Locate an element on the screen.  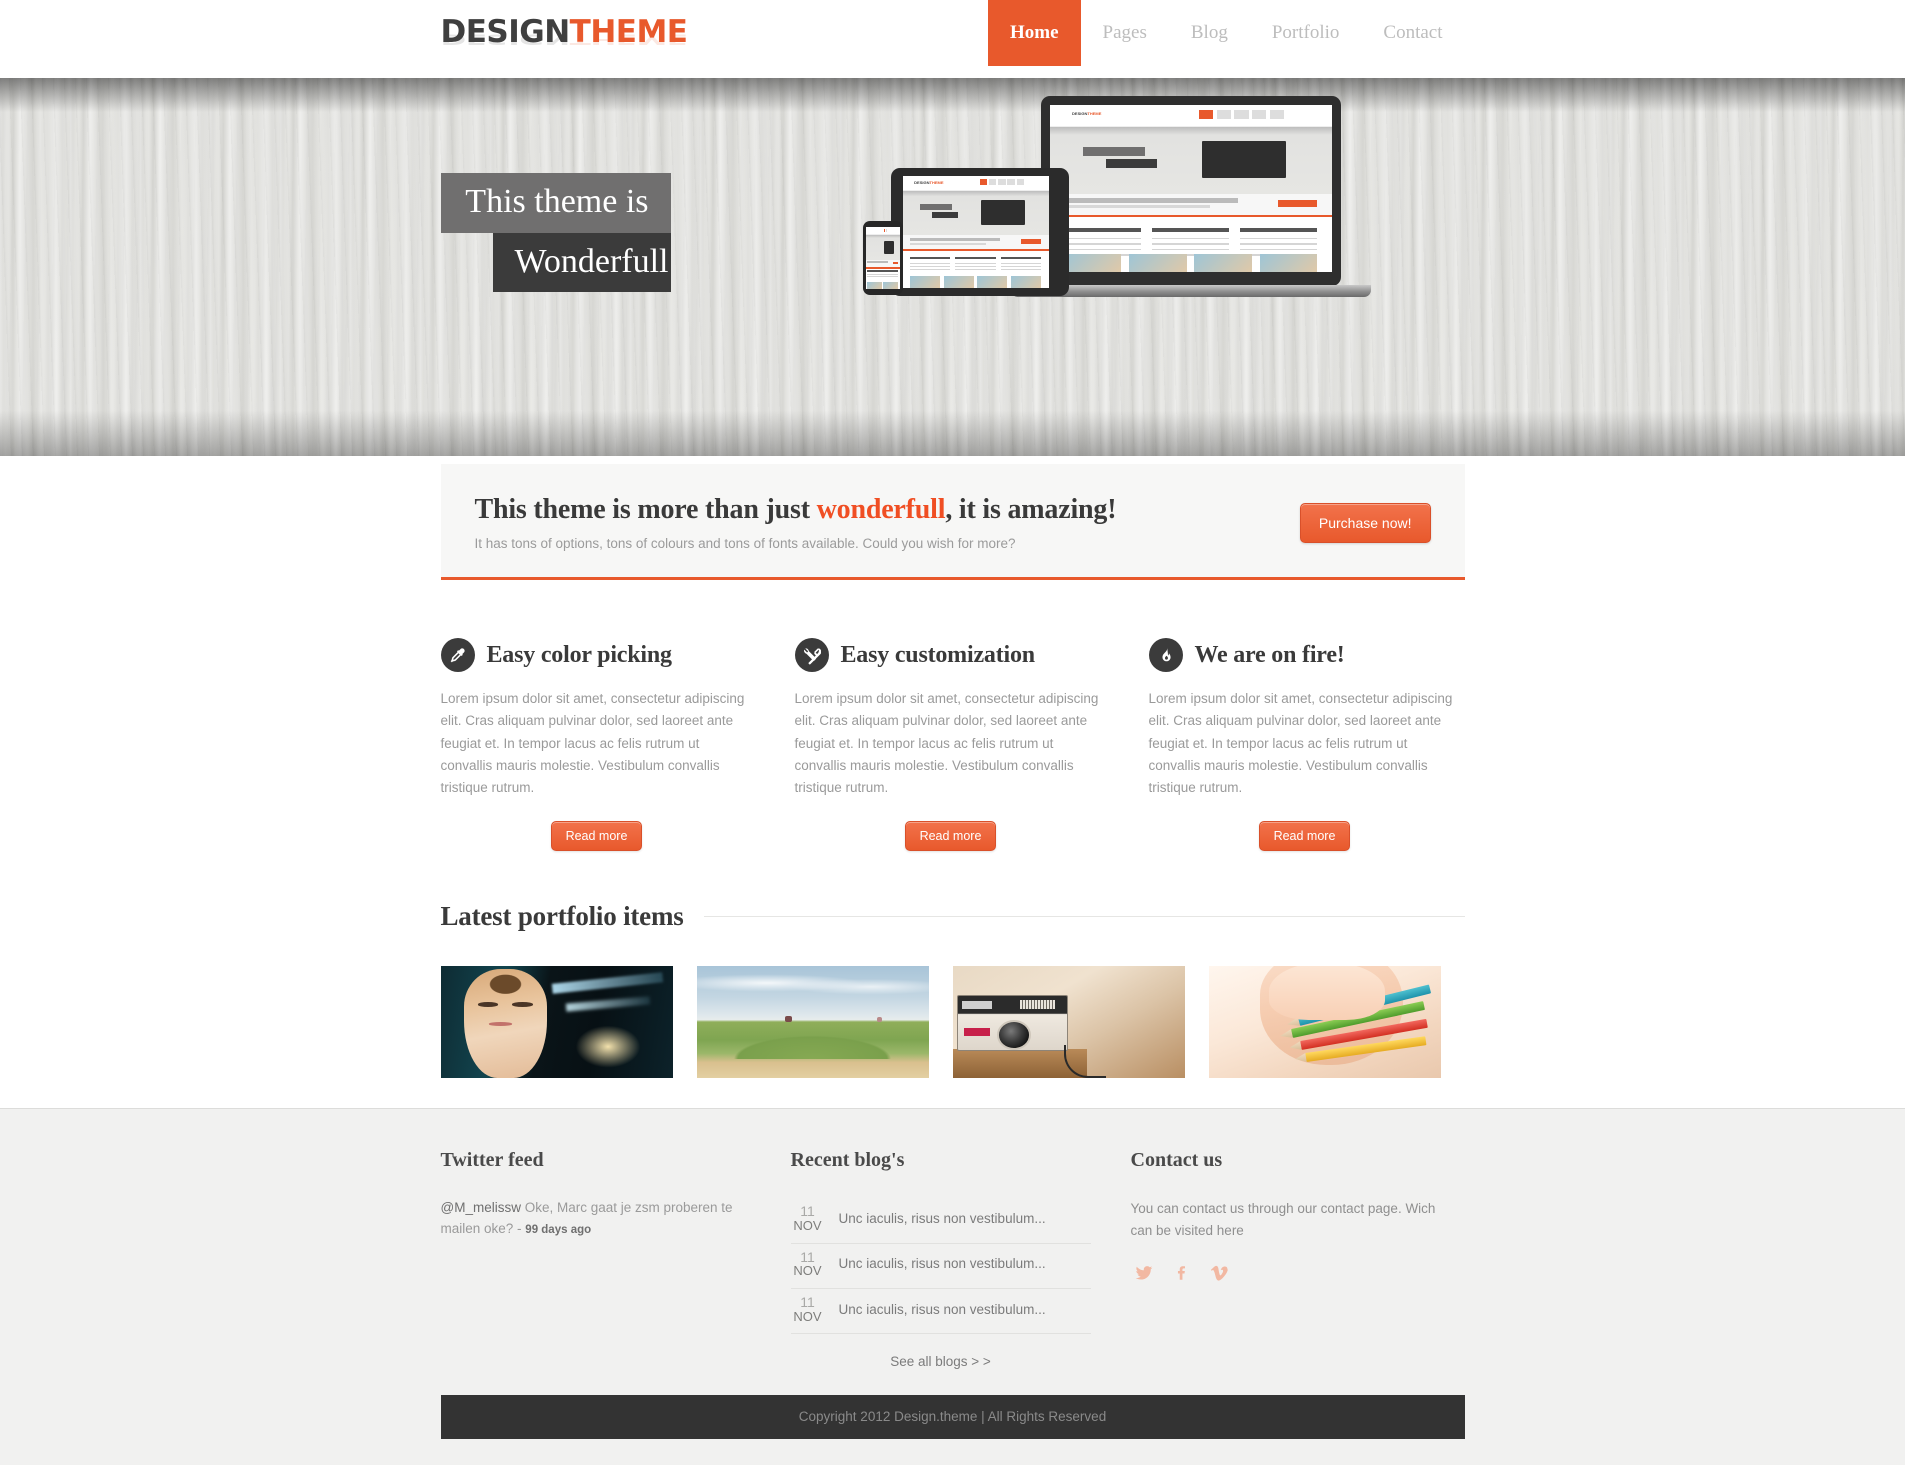
laptop-mockup: DESIGNTHEME is located at coordinates (1190, 196).